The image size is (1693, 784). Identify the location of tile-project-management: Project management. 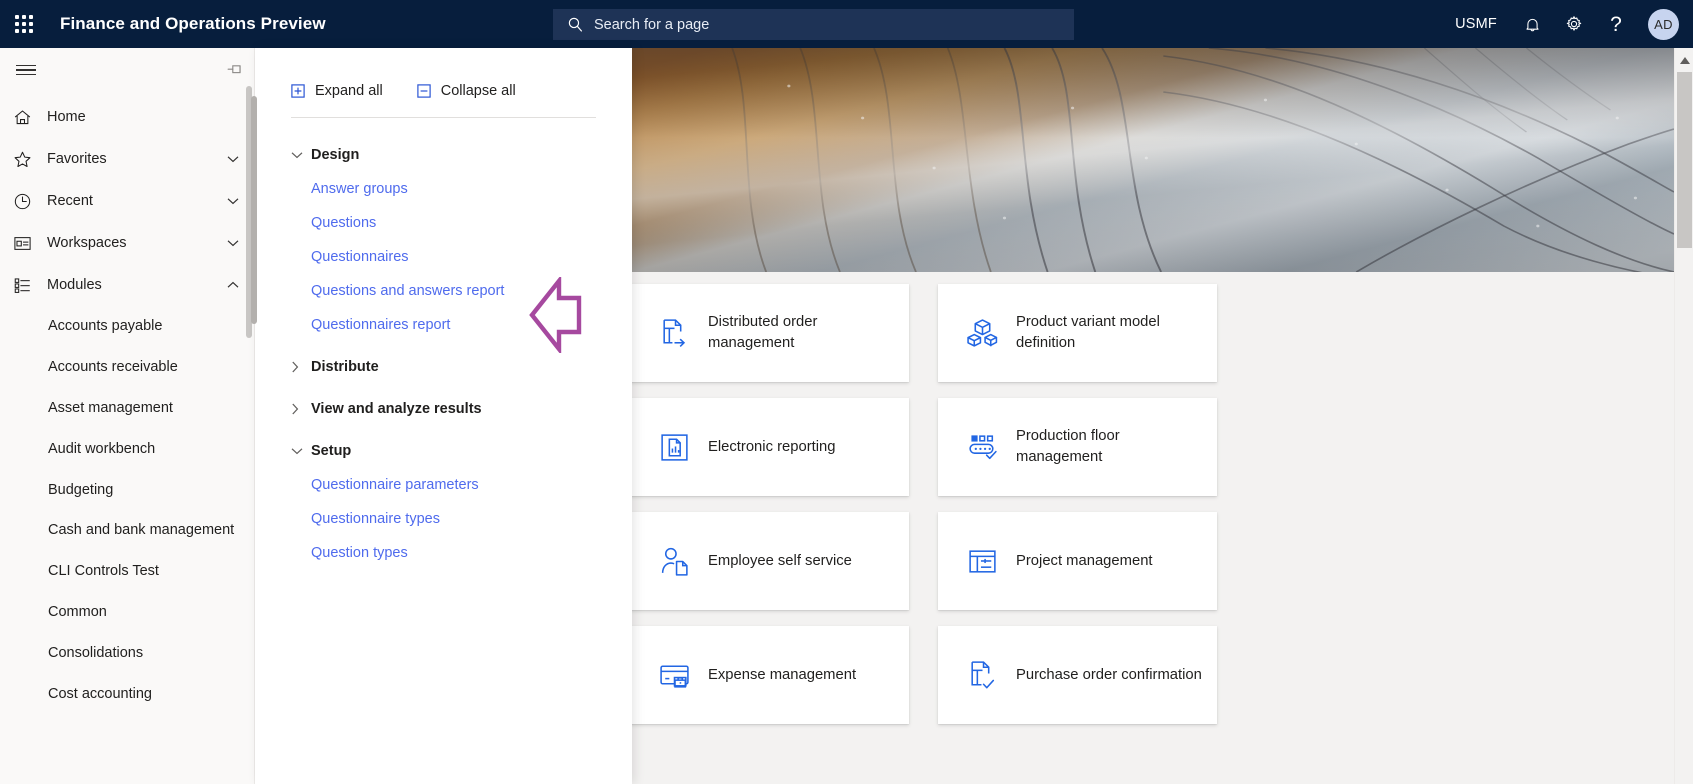
(1077, 561).